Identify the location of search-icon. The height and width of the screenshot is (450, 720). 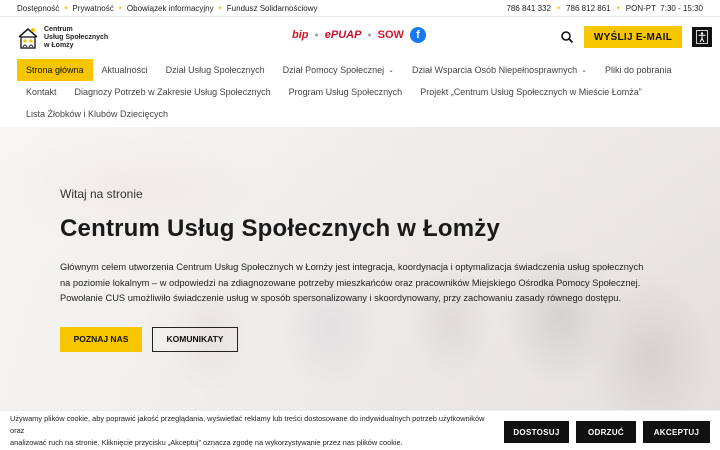
(567, 37).